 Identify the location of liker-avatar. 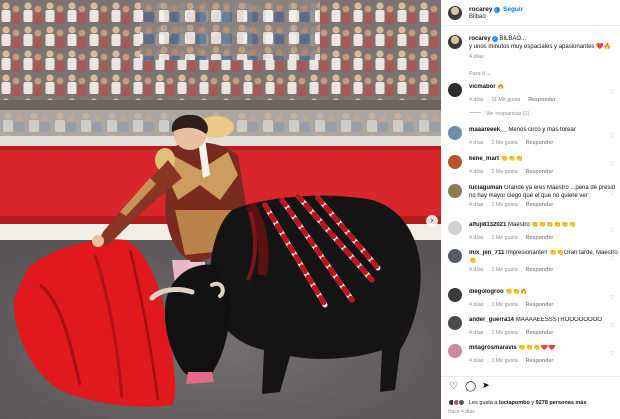
(461, 402).